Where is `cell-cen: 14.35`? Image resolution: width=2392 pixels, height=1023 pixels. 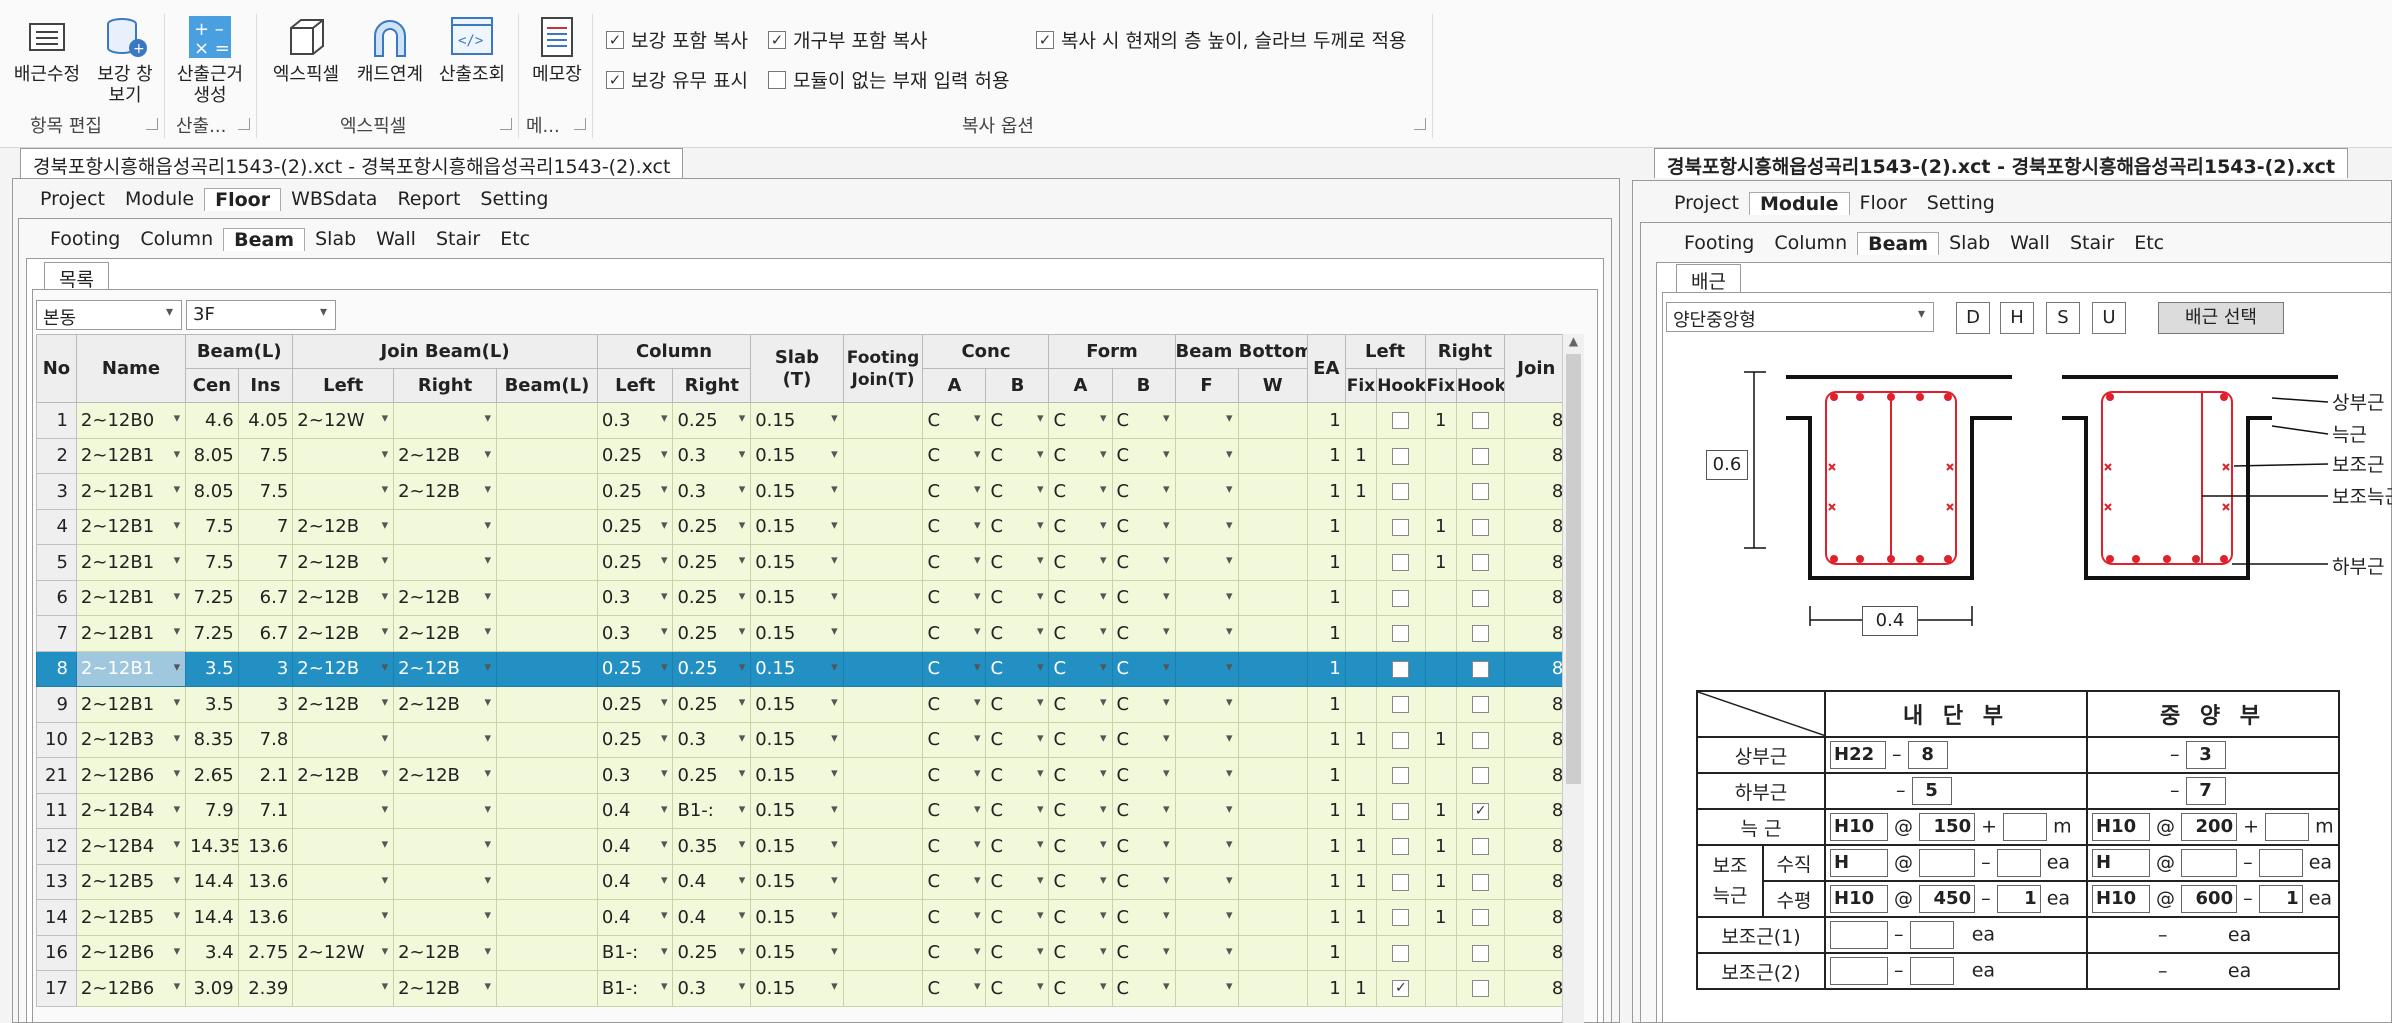 cell-cen: 14.35 is located at coordinates (212, 846).